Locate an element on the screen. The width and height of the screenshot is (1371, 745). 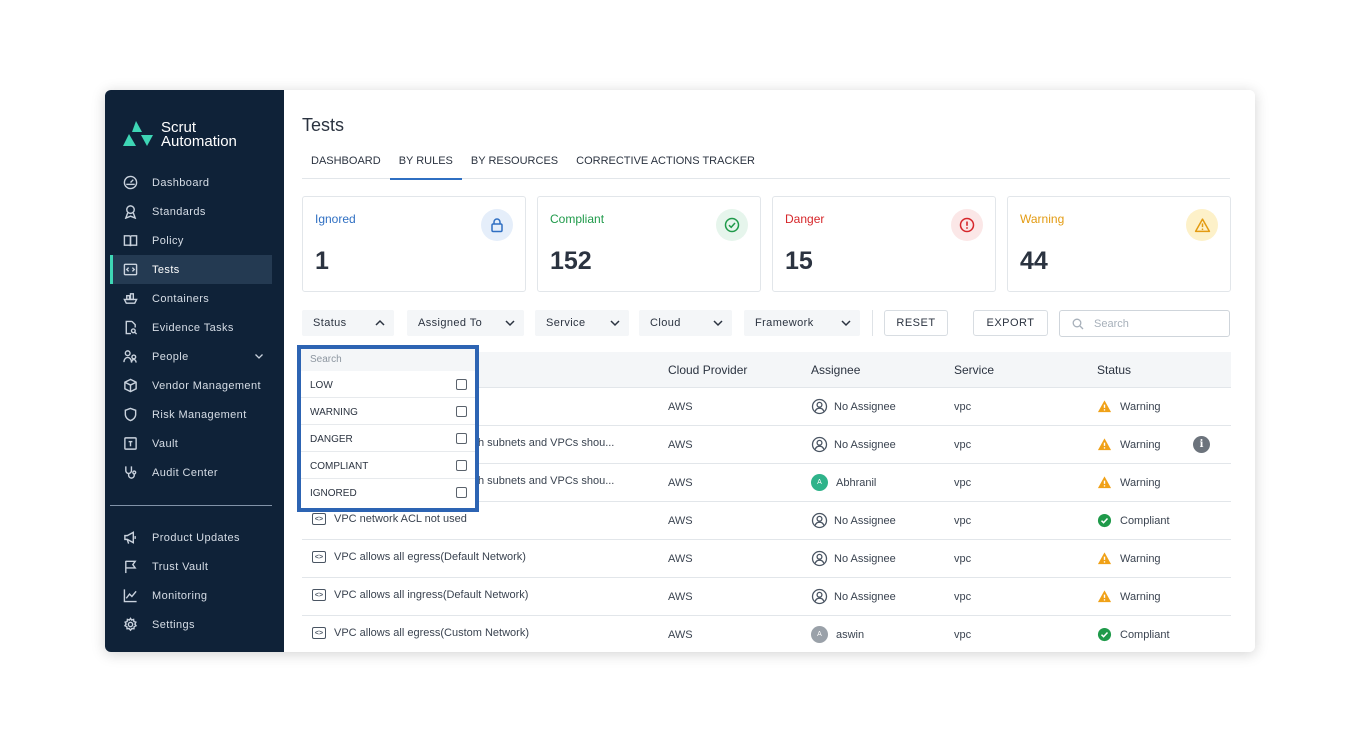
sidebar-item-audit-center: Audit Center is located at coordinates (191, 472).